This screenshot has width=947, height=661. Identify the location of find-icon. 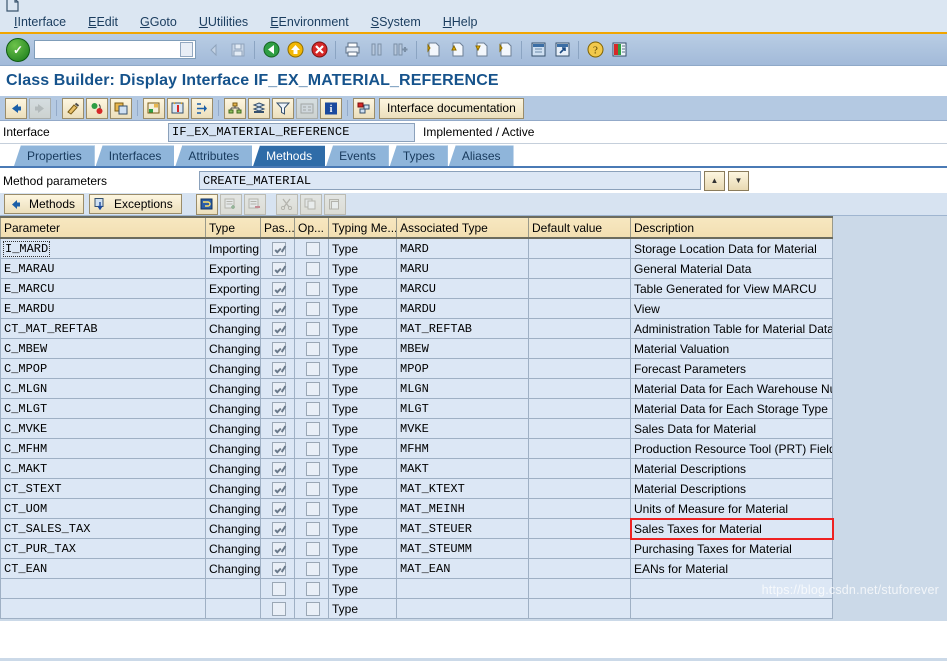
(376, 49).